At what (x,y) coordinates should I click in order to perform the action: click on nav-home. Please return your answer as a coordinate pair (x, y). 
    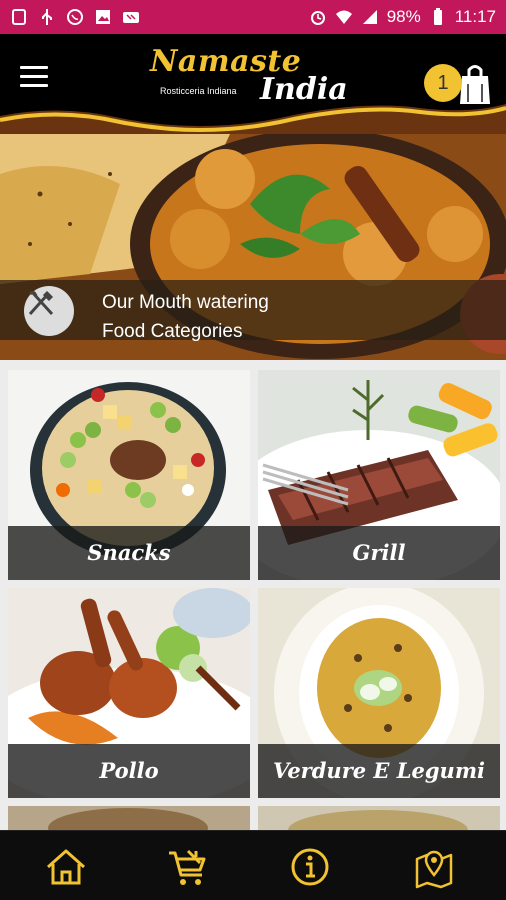
    Looking at the image, I should click on (66, 867).